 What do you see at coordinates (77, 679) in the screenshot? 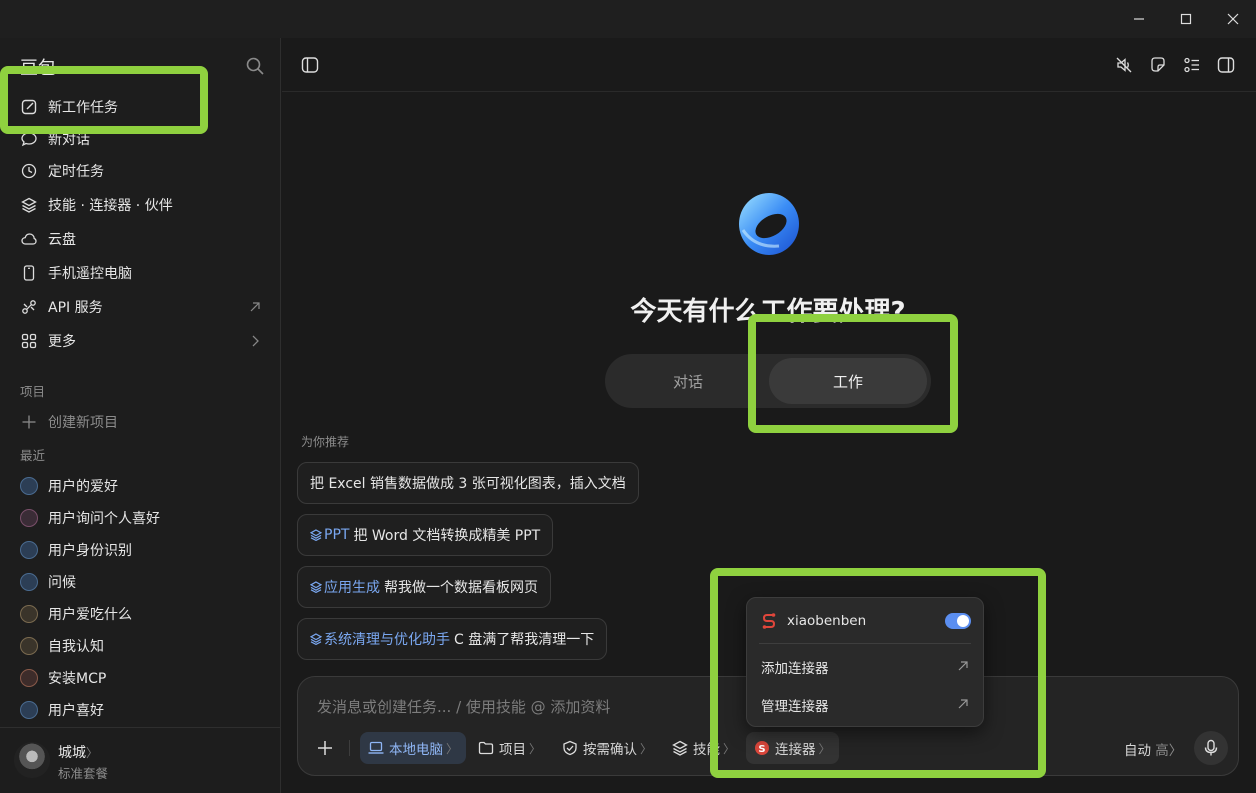
I see `recent-item-label: 安装MCP` at bounding box center [77, 679].